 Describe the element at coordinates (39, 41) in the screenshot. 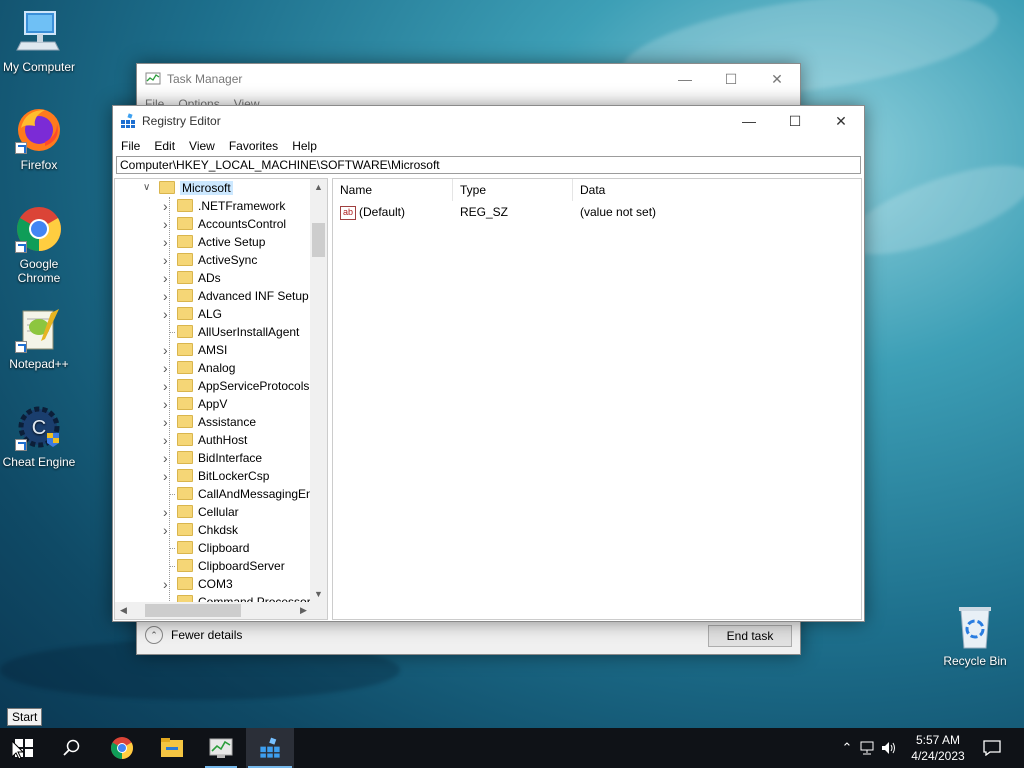

I see `desktop-icon-my-computer: My Computer` at that location.